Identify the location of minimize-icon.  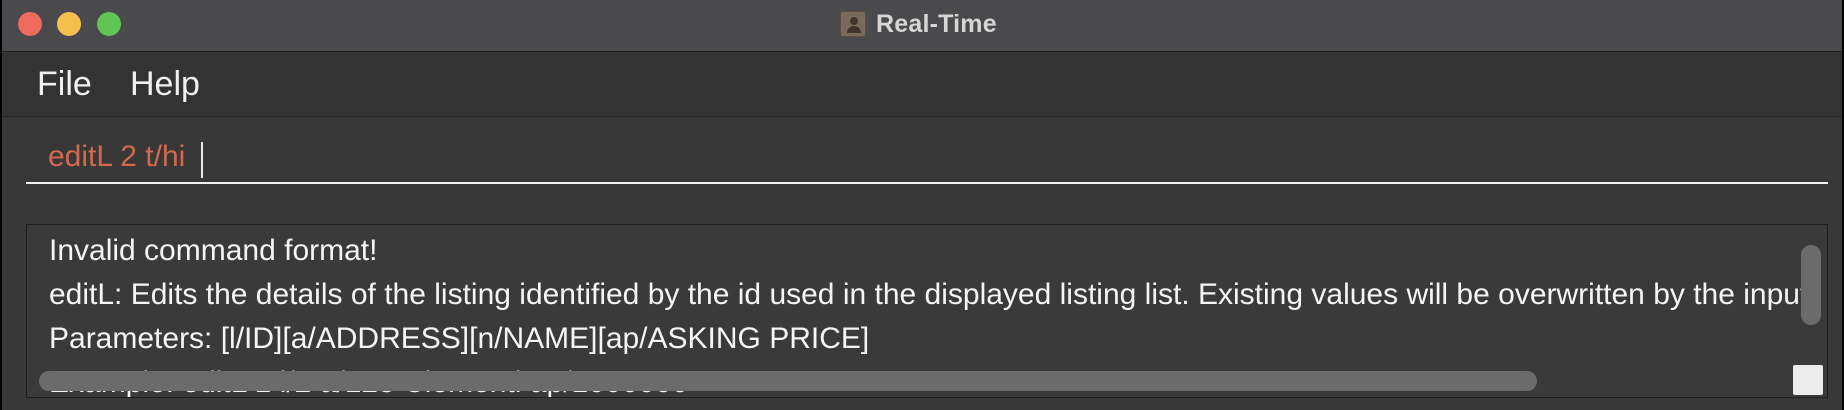
(69, 24).